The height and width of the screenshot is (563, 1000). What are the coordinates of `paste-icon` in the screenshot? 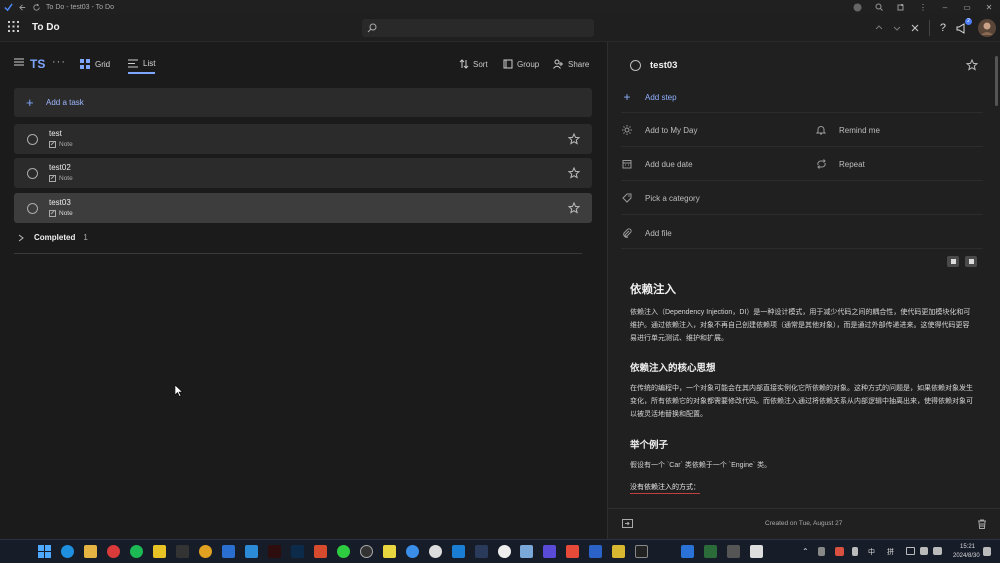 It's located at (971, 261).